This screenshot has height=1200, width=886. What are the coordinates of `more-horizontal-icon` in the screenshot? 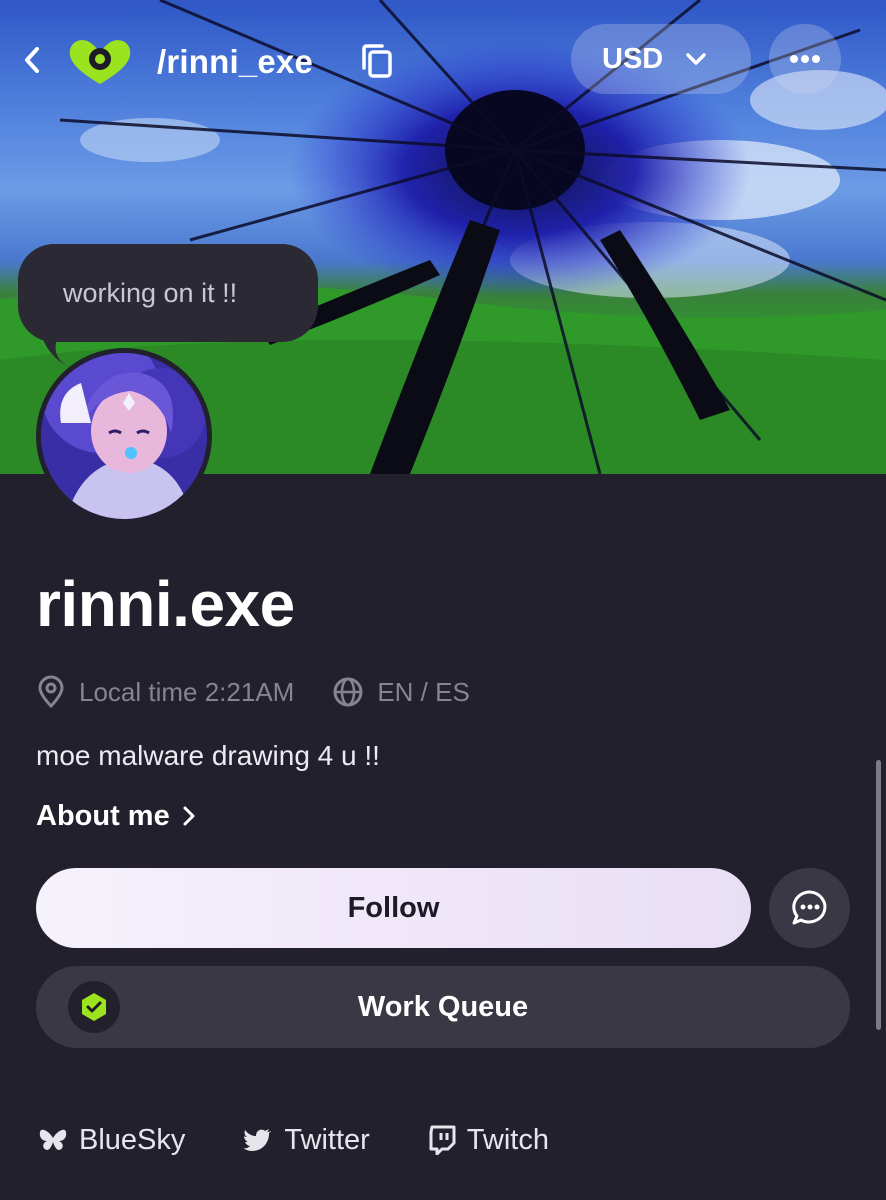 It's located at (805, 59).